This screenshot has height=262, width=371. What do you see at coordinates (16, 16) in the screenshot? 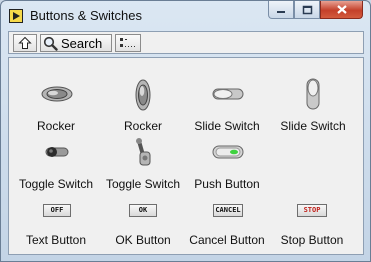
I see `labview-app-icon` at bounding box center [16, 16].